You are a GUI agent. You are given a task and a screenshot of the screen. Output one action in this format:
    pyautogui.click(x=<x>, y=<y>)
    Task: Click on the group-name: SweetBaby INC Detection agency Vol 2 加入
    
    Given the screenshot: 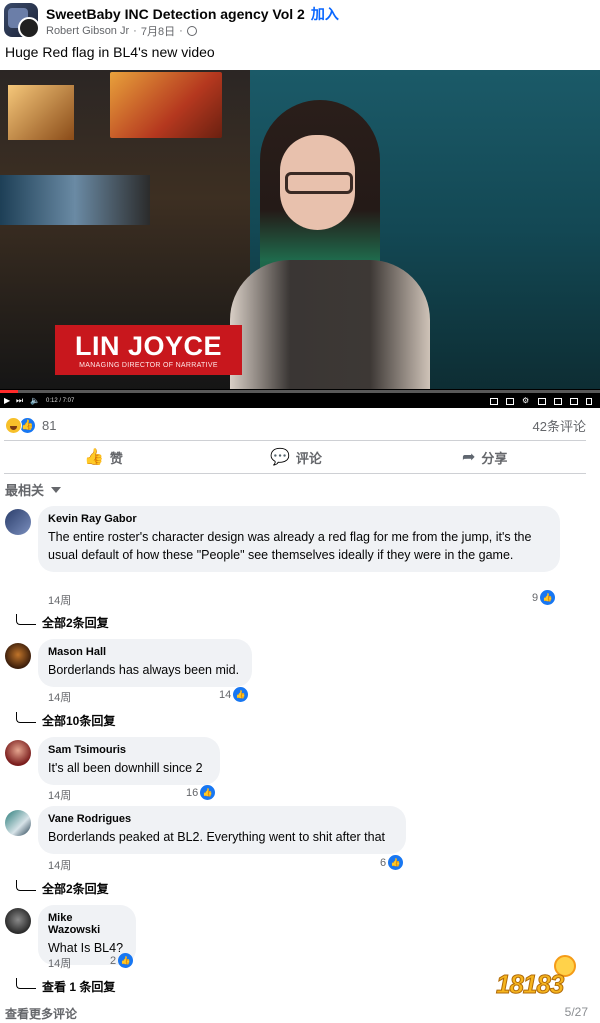 What is the action you would take?
    pyautogui.click(x=192, y=14)
    